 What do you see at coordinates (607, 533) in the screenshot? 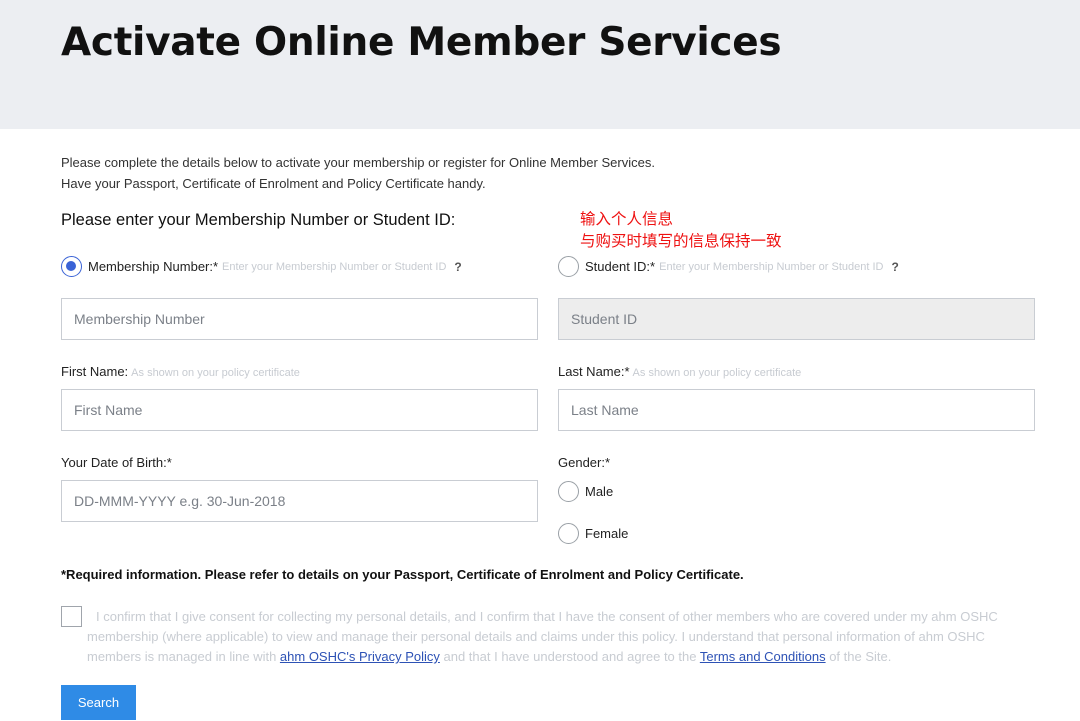
I see `gender-female-label: Female` at bounding box center [607, 533].